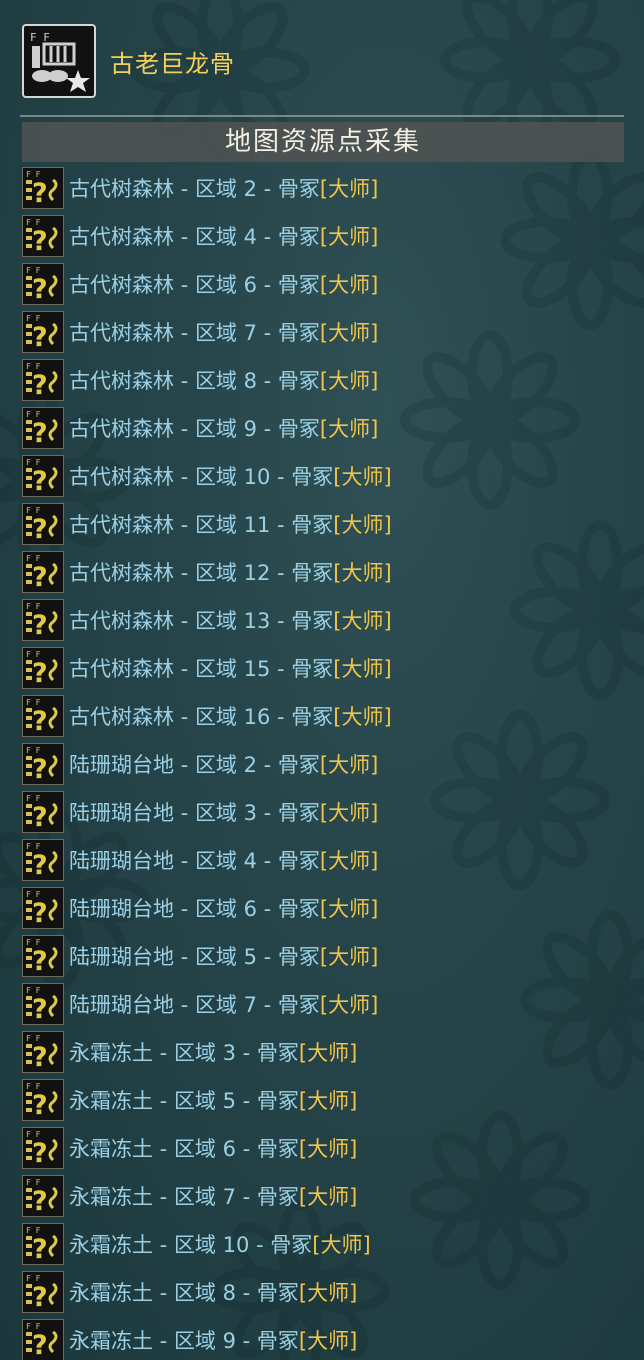 The image size is (644, 1360). Describe the element at coordinates (220, 1244) in the screenshot. I see `location-label: 永霜冻土 - 区域 10 - 骨冢[大师]` at that location.